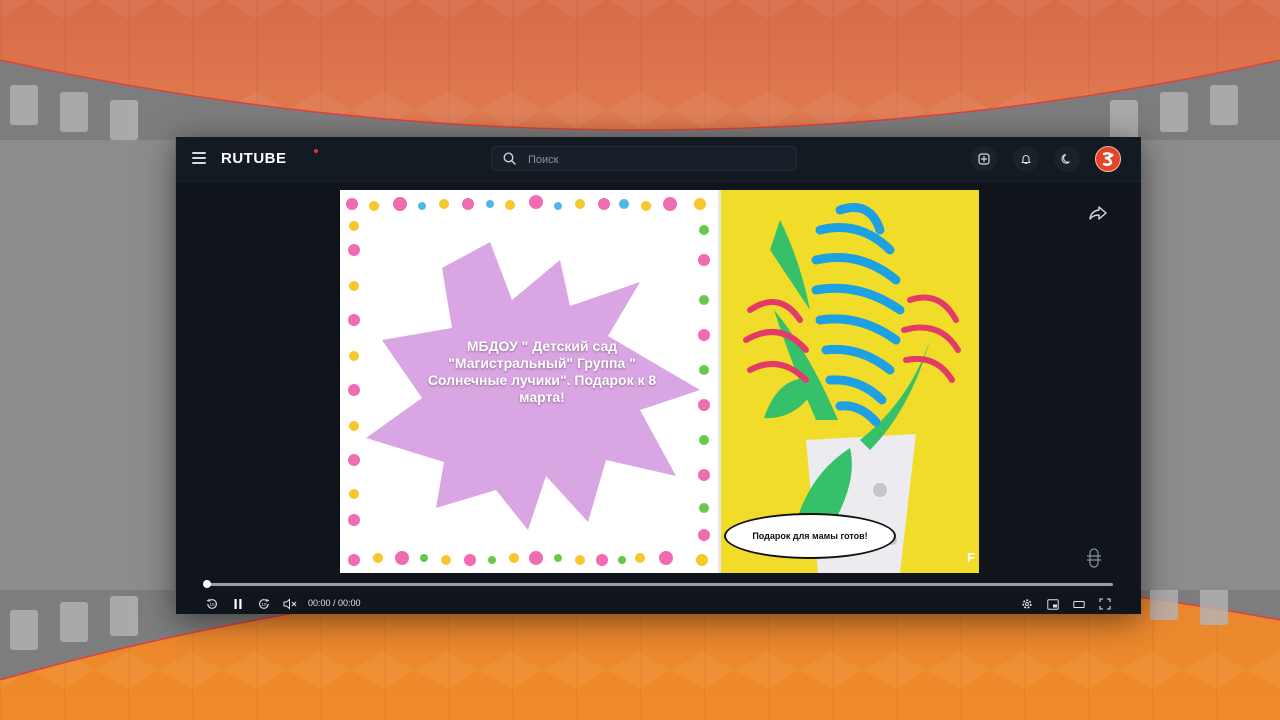  I want to click on rewind-10-button: 10, so click(212, 604).